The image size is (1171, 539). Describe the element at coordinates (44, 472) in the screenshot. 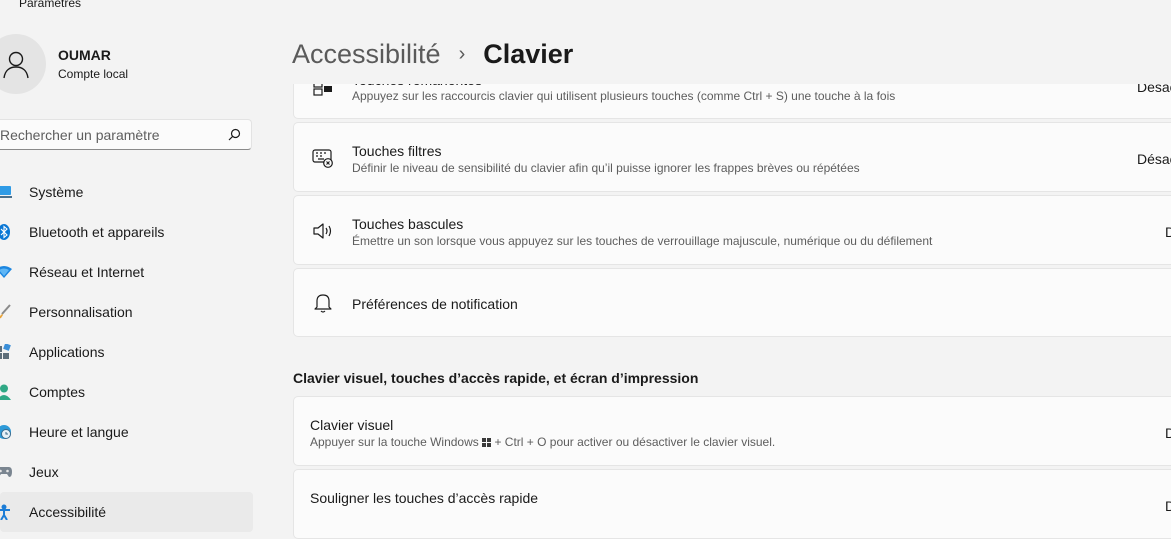

I see `sidebar-item-label: Jeux` at that location.